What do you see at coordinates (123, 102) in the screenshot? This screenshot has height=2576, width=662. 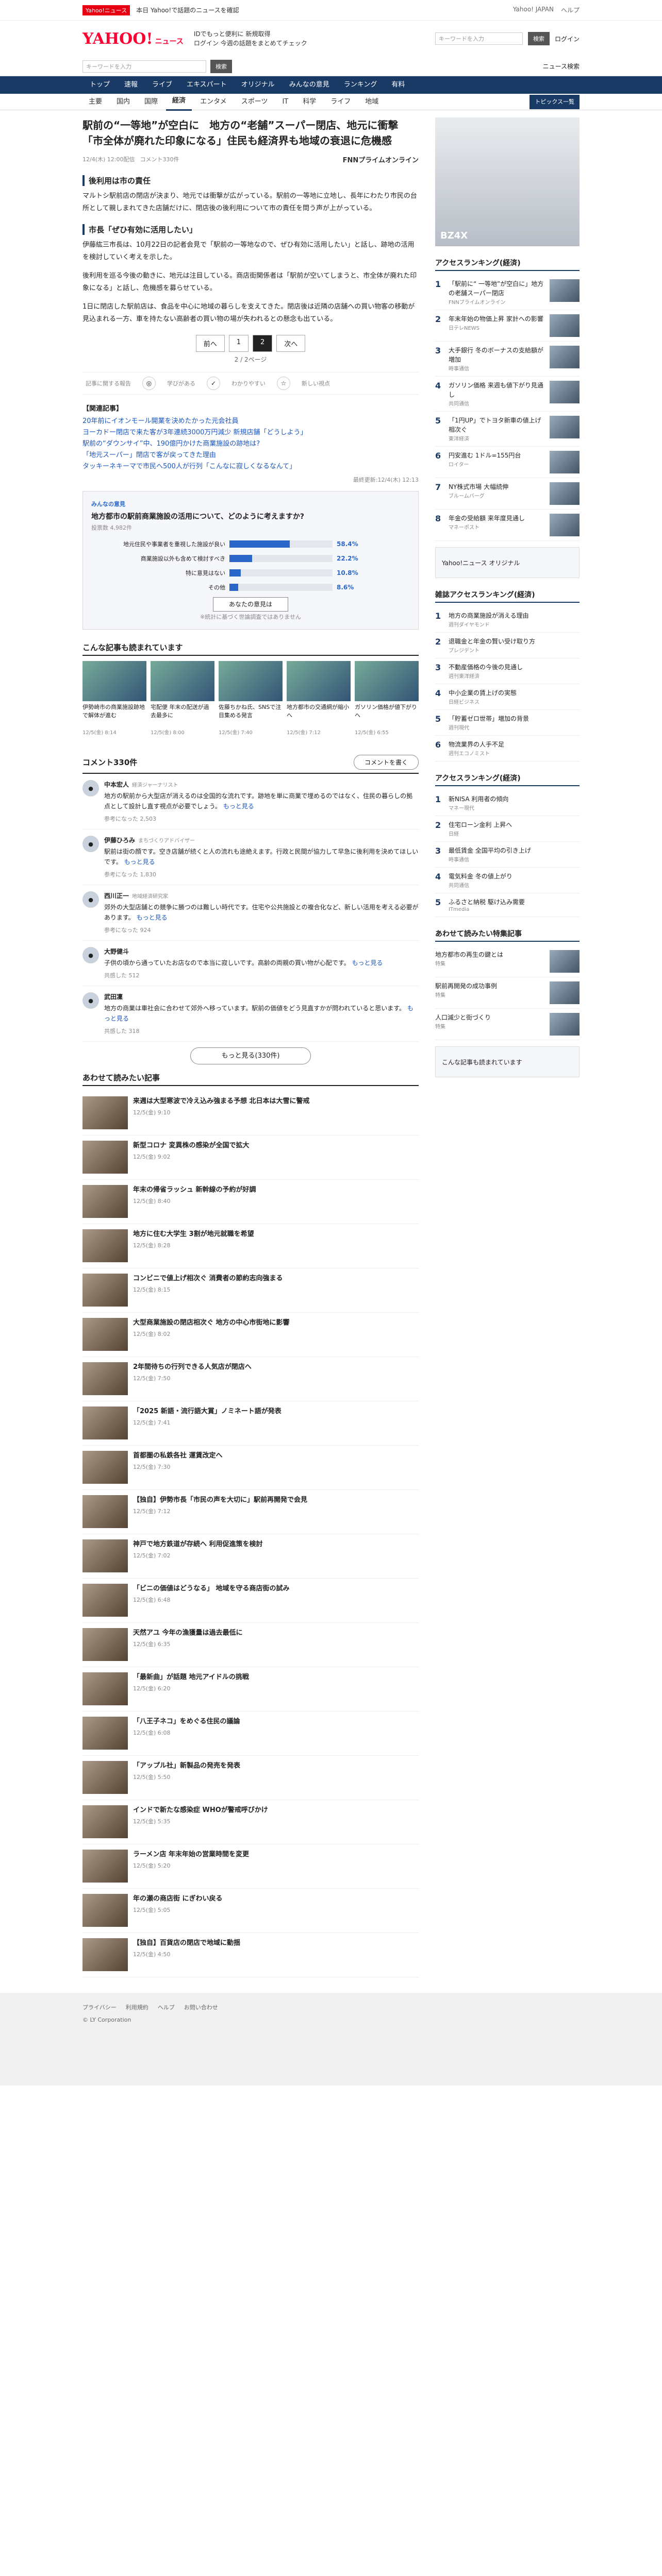 I see `cat-domestic: 国内` at bounding box center [123, 102].